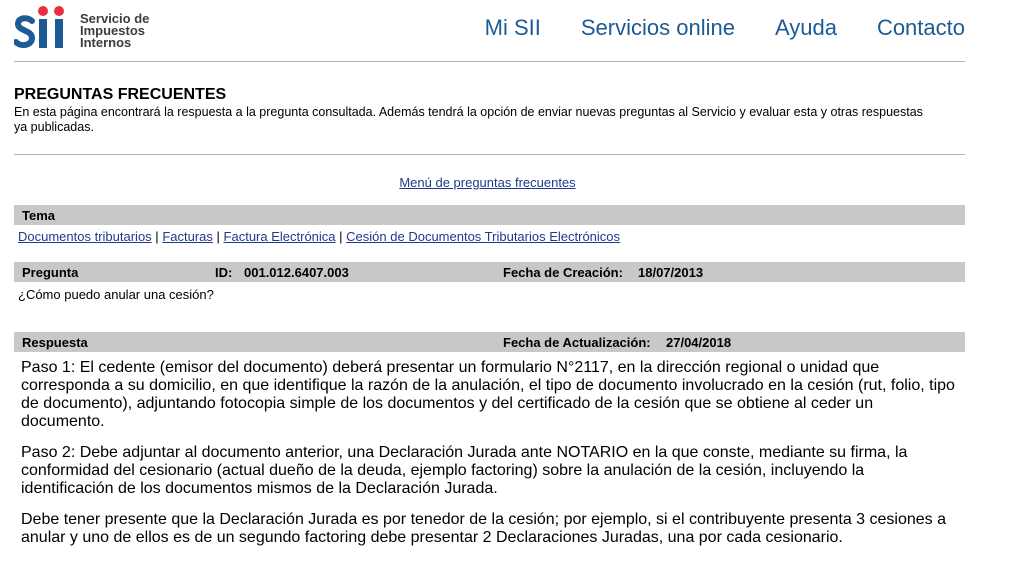 This screenshot has height=565, width=1025. I want to click on menu-link-container: Menú de preguntas frecuentes, so click(487, 182).